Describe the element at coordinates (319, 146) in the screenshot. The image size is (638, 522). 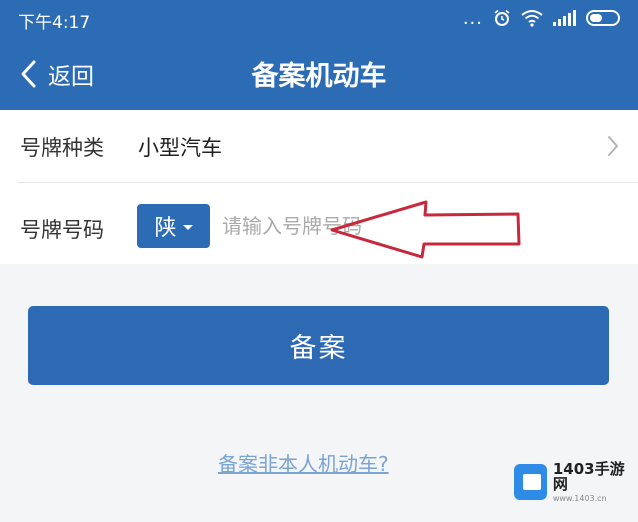
I see `plate-type-row: 号牌种类 小型汽车` at that location.